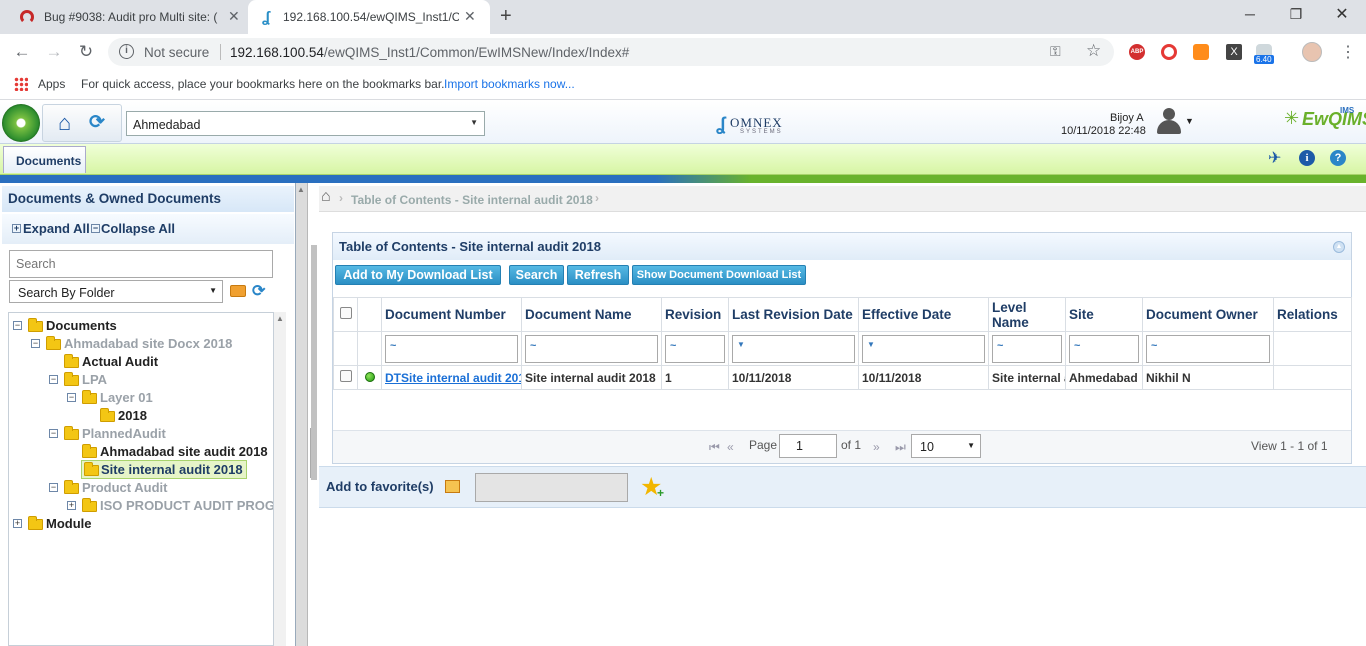 The image size is (1366, 646). What do you see at coordinates (16, 228) in the screenshot?
I see `expand-icon: +` at bounding box center [16, 228].